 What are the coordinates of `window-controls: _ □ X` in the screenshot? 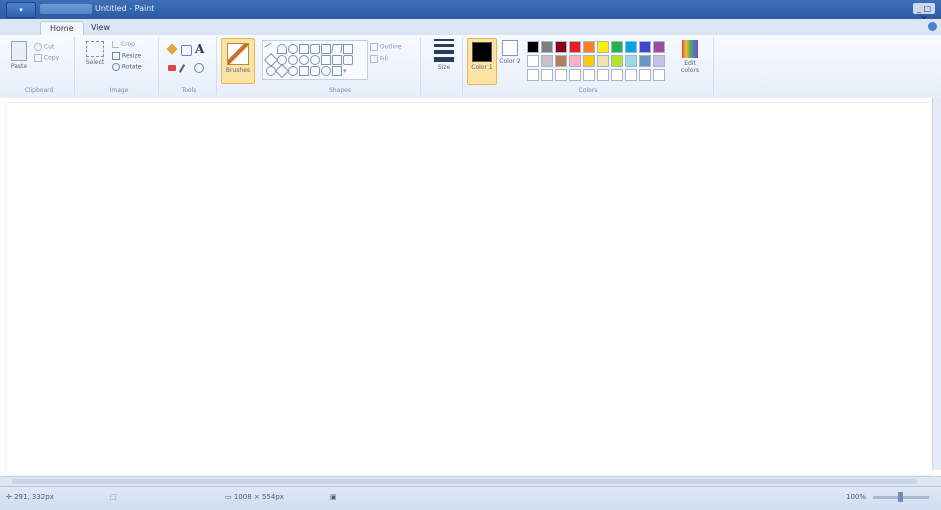 It's located at (924, 13).